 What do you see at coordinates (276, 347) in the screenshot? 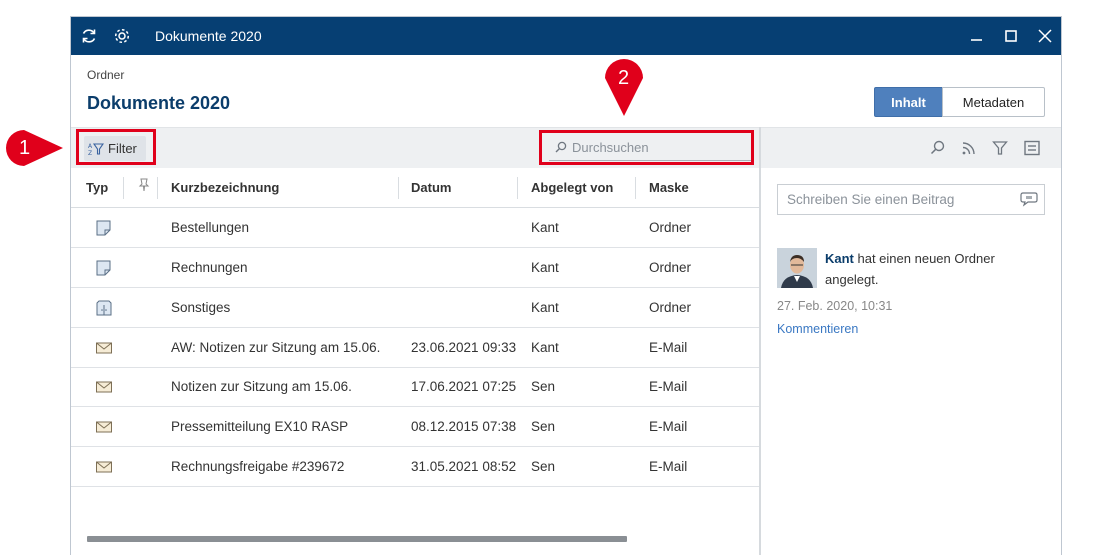
I see `row-name: AW: Notizen zur Sitzung am 15.06.` at bounding box center [276, 347].